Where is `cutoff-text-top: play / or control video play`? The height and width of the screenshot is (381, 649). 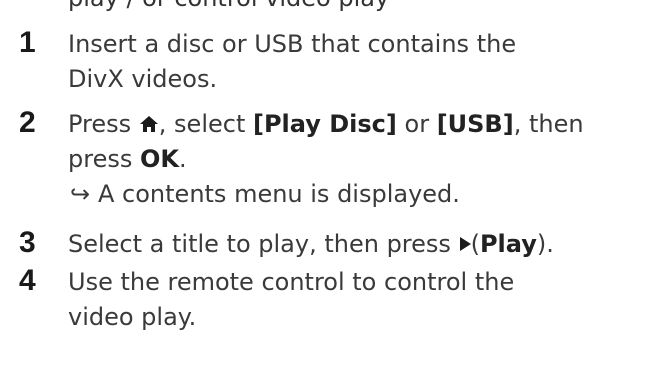
cutoff-text-top: play / or control video play is located at coordinates (228, 6).